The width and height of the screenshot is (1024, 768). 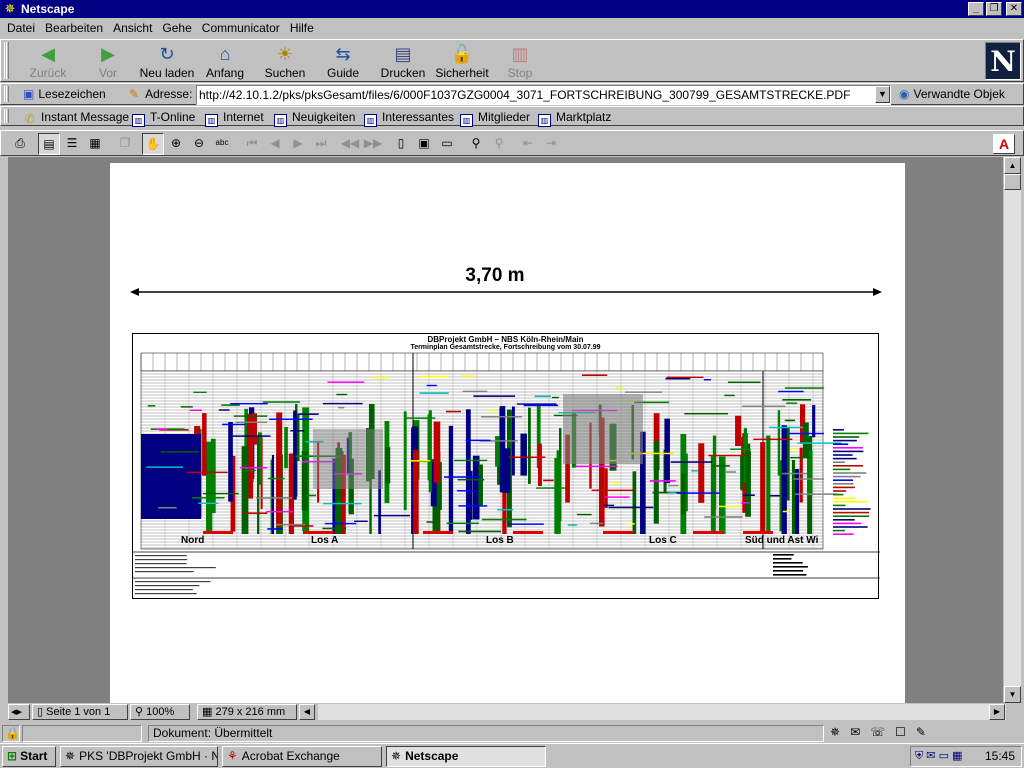 What do you see at coordinates (134, 94) in the screenshot?
I see `page-proxy-icon: ✎` at bounding box center [134, 94].